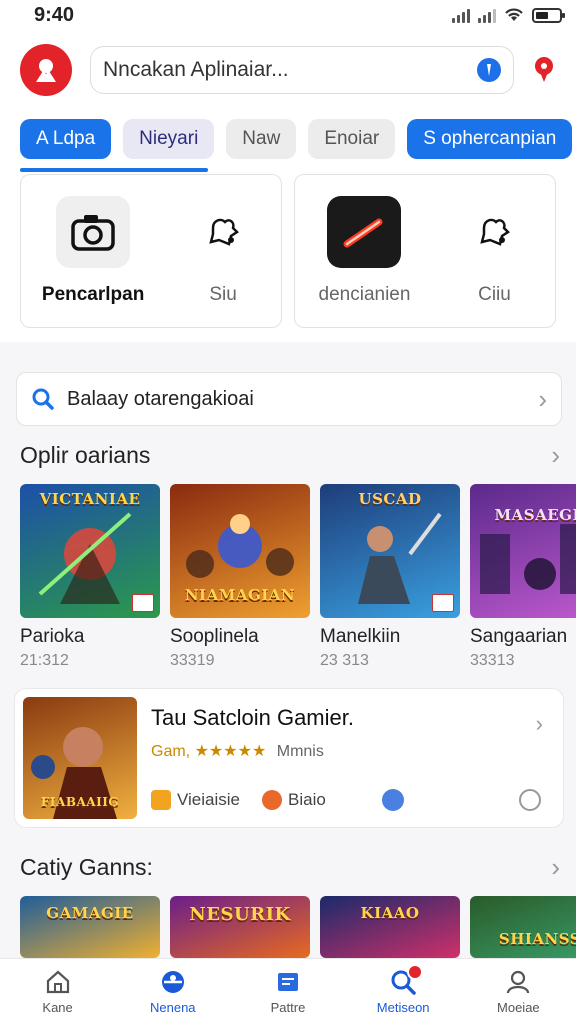 Image resolution: width=576 pixels, height=1024 pixels. I want to click on game-thumbnail: USCAD, so click(390, 551).